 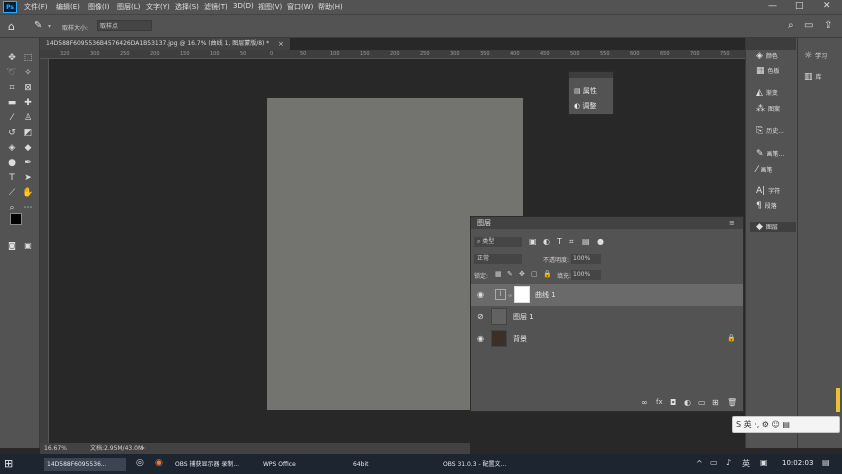 I want to click on tray-chevron-icon: ^, so click(x=699, y=463).